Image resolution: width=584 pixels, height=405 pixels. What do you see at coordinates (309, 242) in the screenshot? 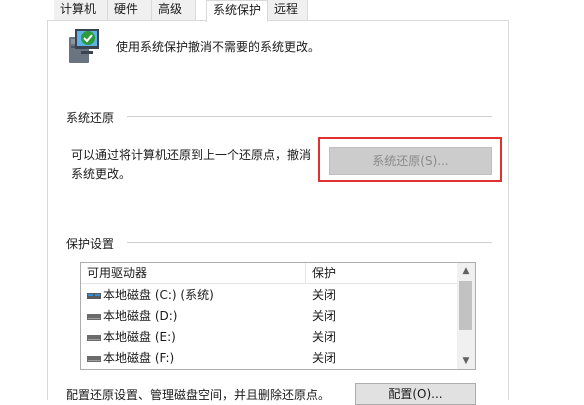
I see `protection-group-divider` at bounding box center [309, 242].